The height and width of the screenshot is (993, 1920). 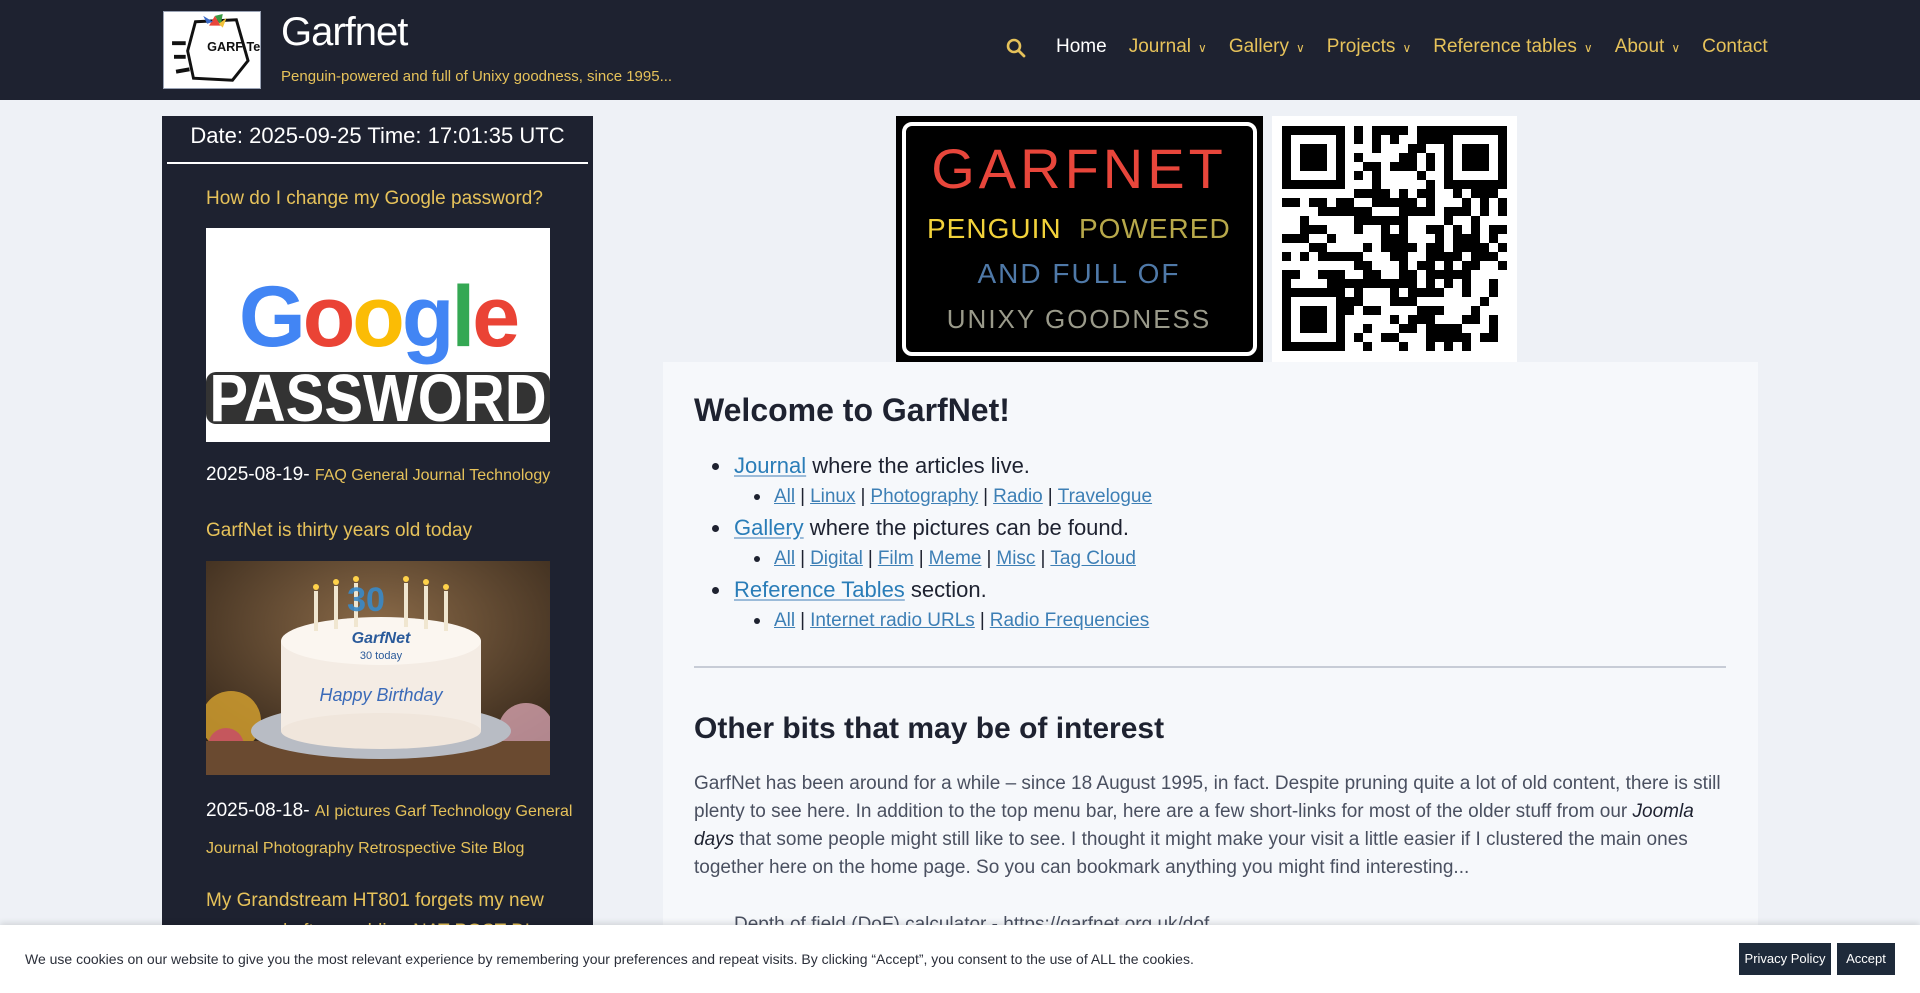 I want to click on nav-label: Journal, so click(x=1160, y=46).